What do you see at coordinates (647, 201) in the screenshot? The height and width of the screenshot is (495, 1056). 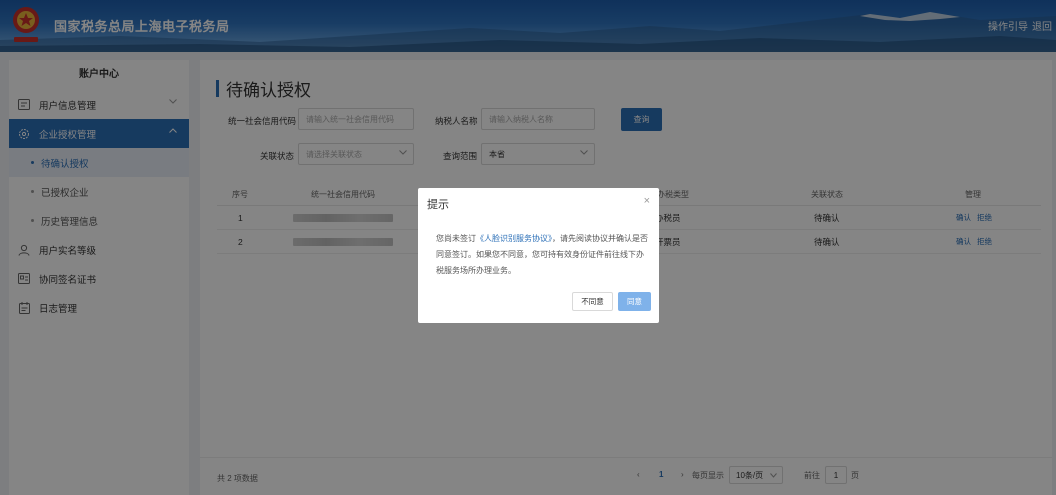 I see `close-icon: ×` at bounding box center [647, 201].